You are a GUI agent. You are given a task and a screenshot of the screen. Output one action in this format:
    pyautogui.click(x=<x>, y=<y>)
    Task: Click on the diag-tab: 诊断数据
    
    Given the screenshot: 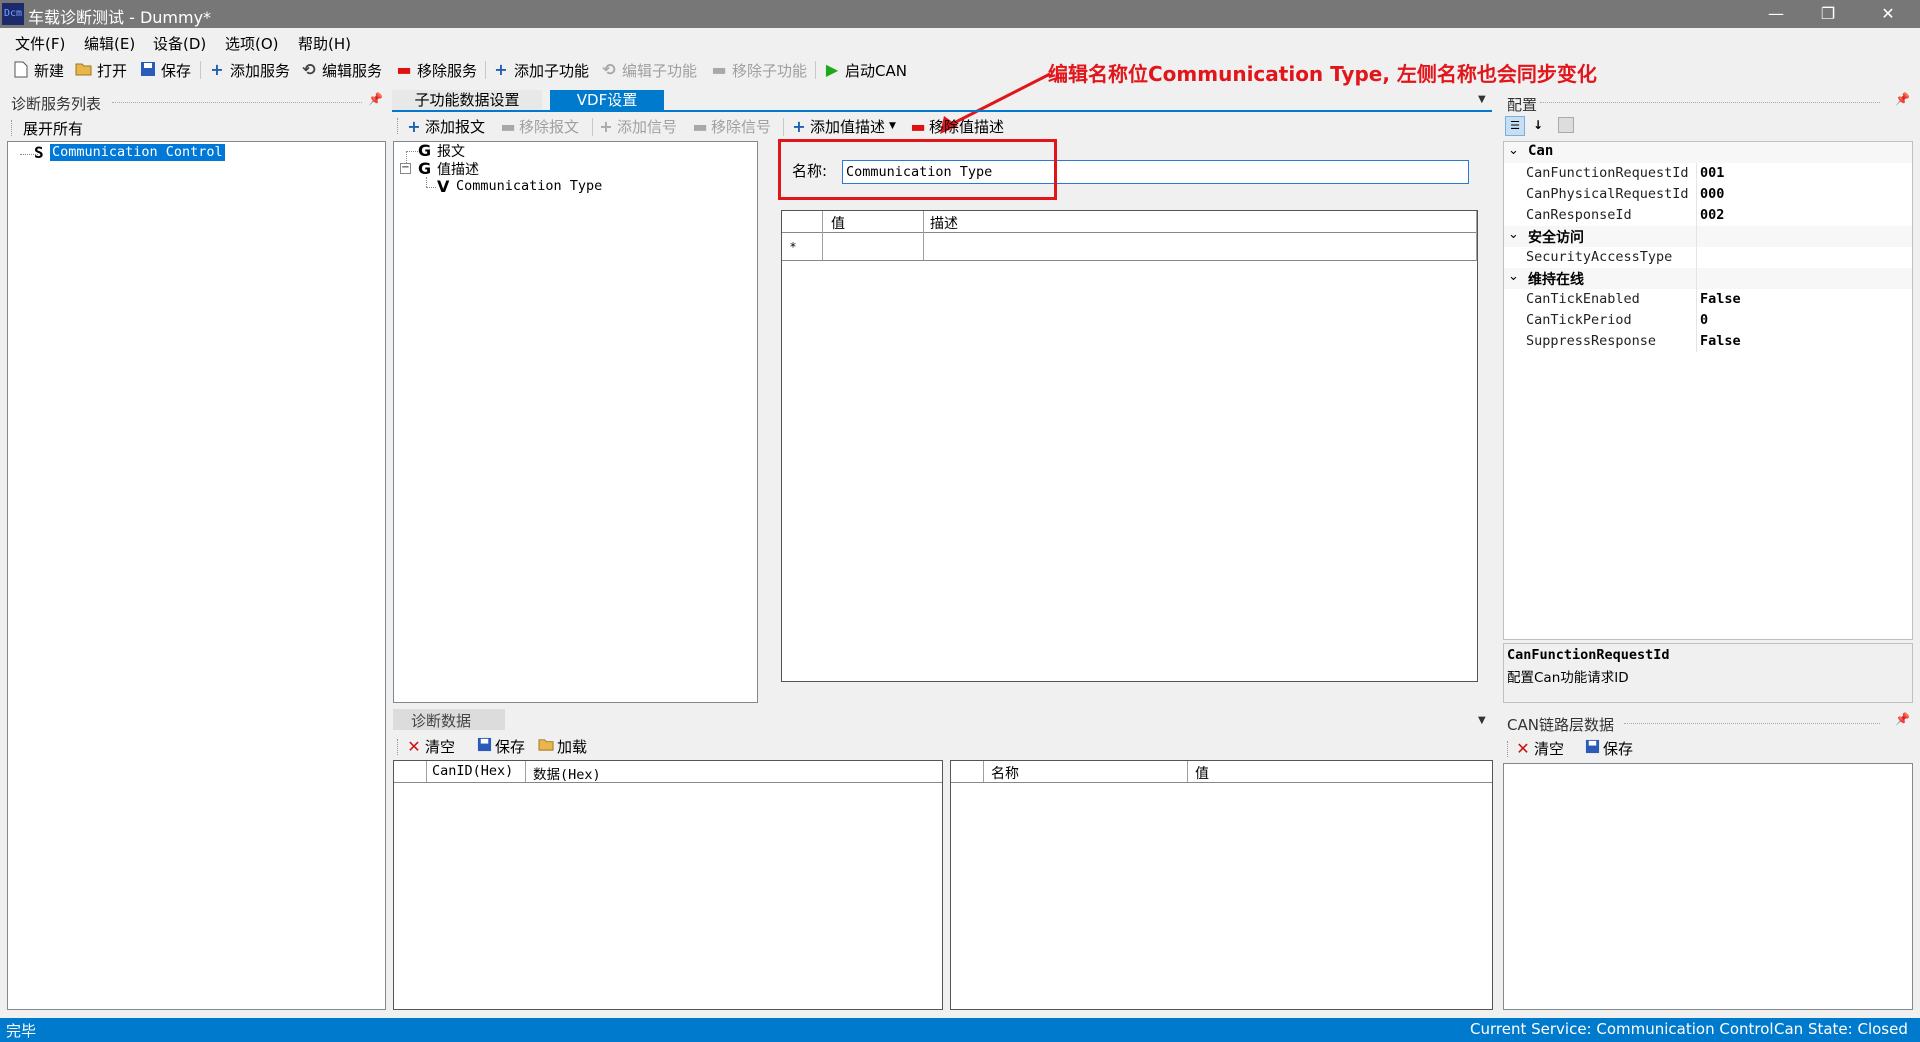 What is the action you would take?
    pyautogui.click(x=449, y=719)
    